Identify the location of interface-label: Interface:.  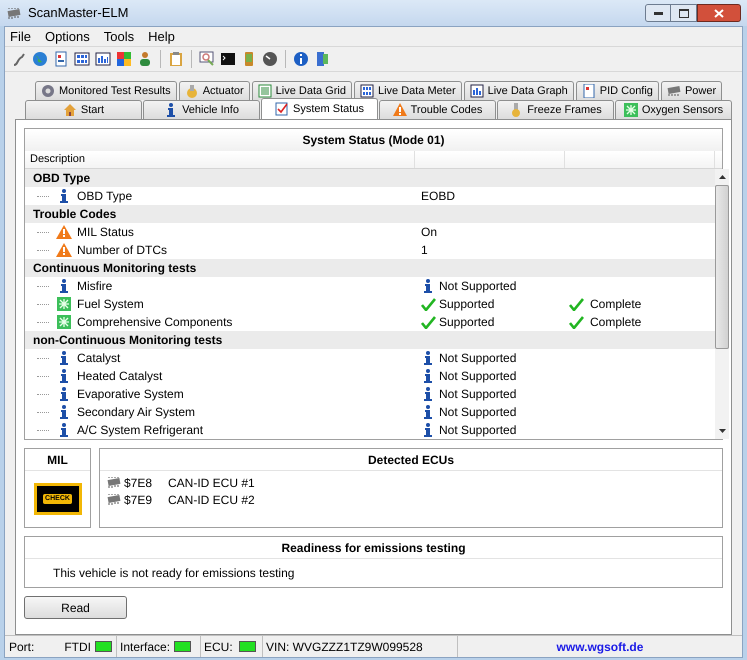
(145, 647).